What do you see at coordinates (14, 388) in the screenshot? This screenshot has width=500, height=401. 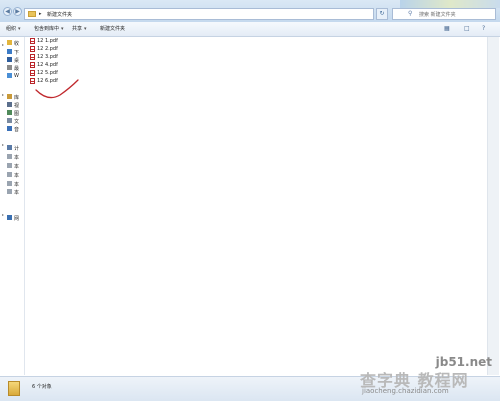 I see `folder-icon` at bounding box center [14, 388].